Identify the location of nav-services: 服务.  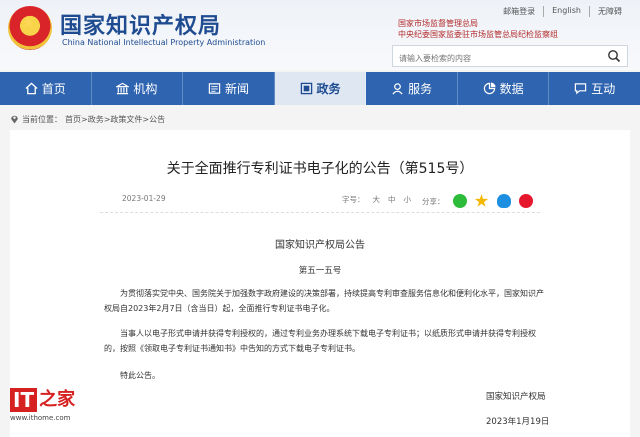
(412, 88).